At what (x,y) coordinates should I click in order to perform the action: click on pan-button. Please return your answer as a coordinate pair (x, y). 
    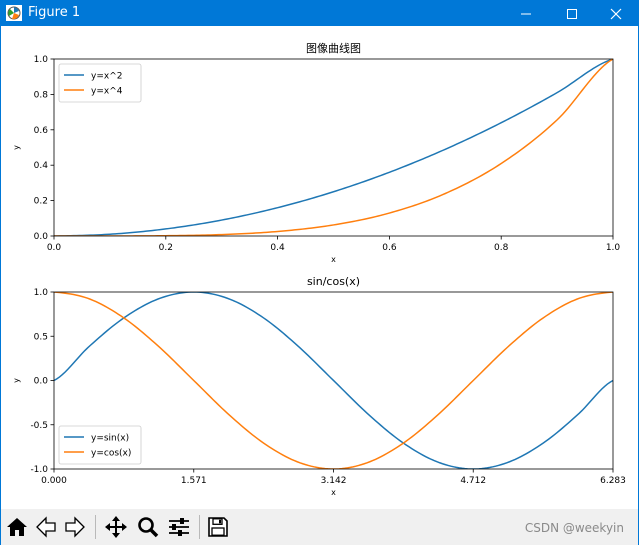
    Looking at the image, I should click on (116, 527).